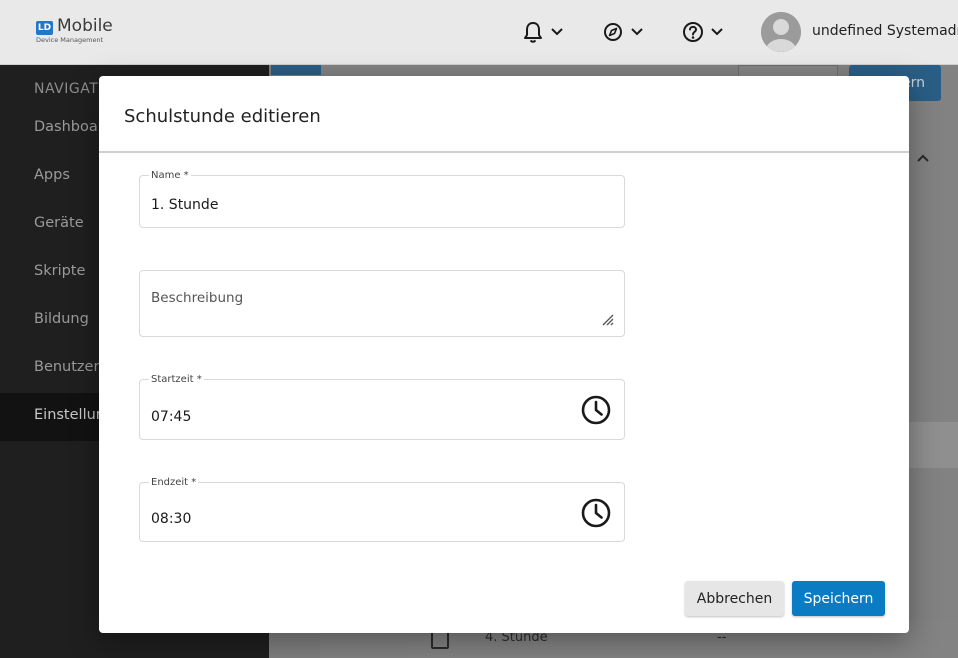 The width and height of the screenshot is (958, 658). I want to click on compass-icon, so click(623, 32).